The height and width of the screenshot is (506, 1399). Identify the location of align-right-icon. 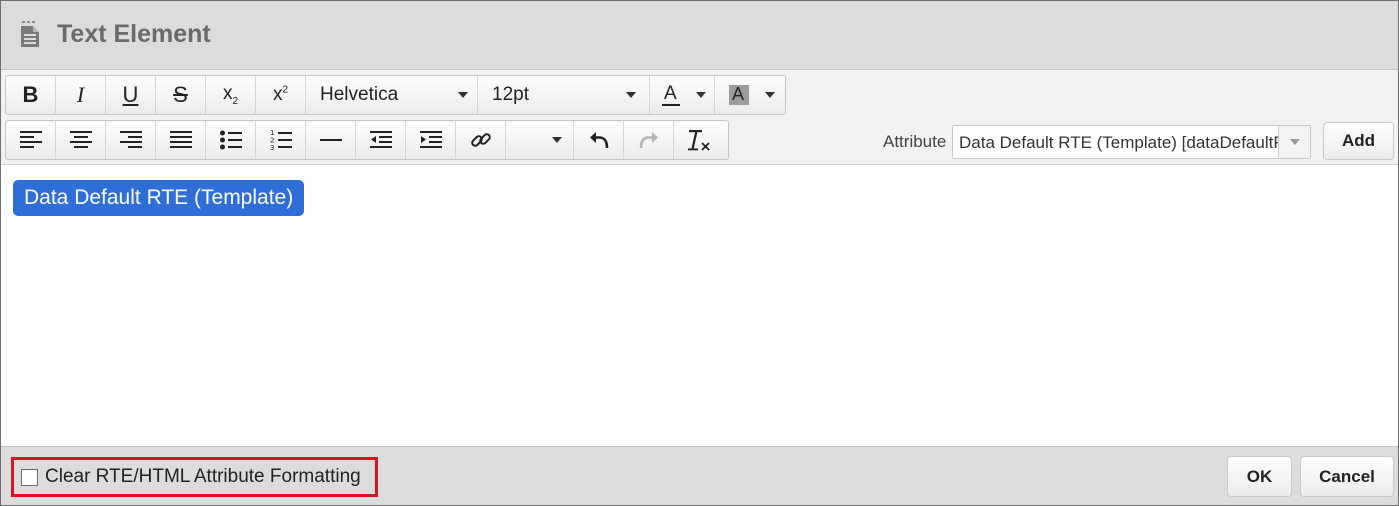
(130, 139).